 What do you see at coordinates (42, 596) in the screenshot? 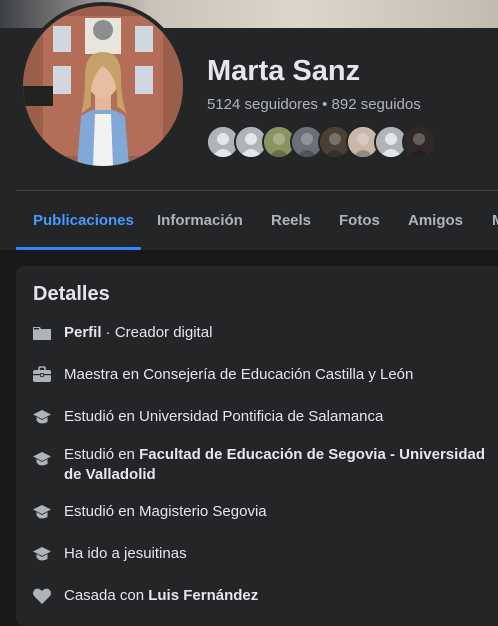
I see `heart-icon` at bounding box center [42, 596].